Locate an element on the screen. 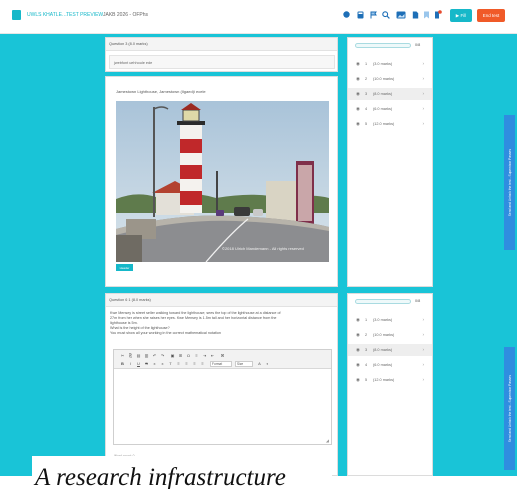 The image size is (517, 489). undo-icon: ↶ is located at coordinates (154, 355).